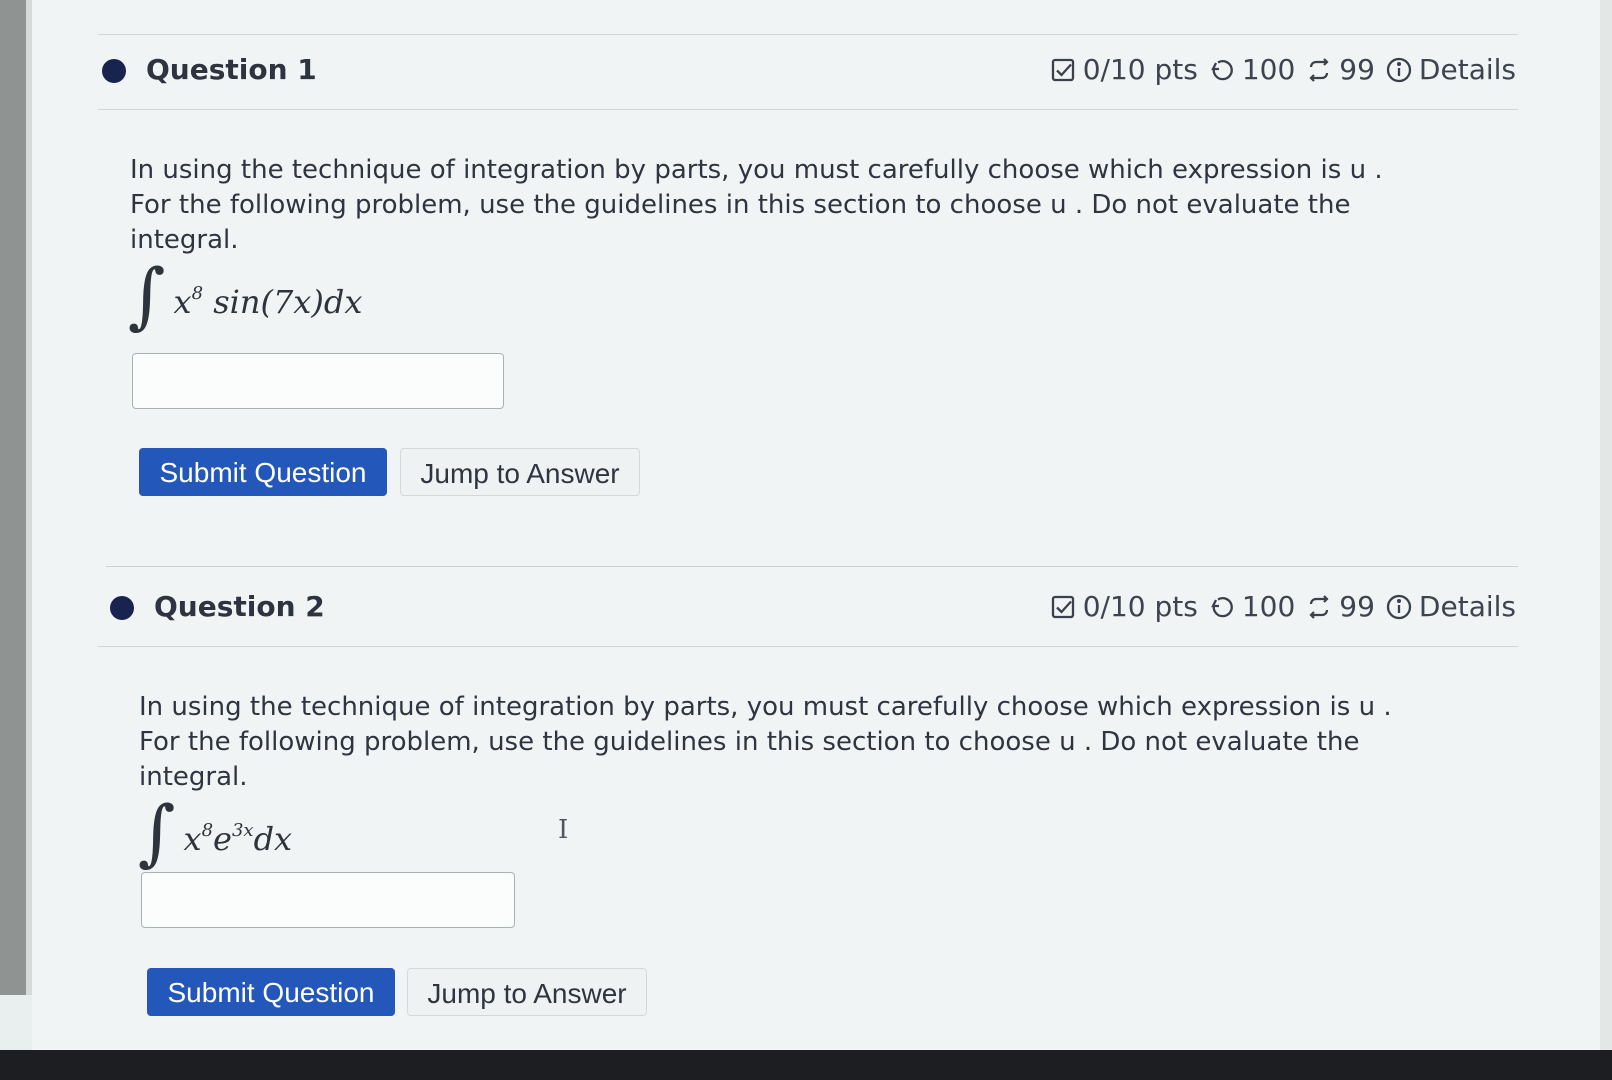 The width and height of the screenshot is (1612, 1080). What do you see at coordinates (283, 302) in the screenshot?
I see `integrand-rest: sin(7x)dx` at bounding box center [283, 302].